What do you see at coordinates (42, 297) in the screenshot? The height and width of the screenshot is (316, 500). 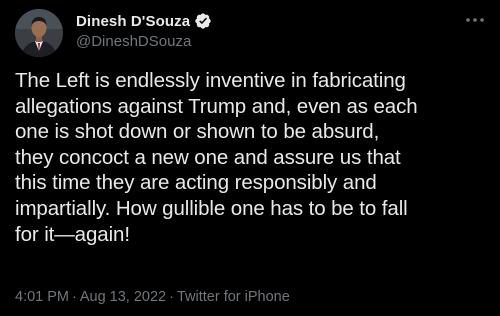 I see `tweet-time: 4:01 PM` at bounding box center [42, 297].